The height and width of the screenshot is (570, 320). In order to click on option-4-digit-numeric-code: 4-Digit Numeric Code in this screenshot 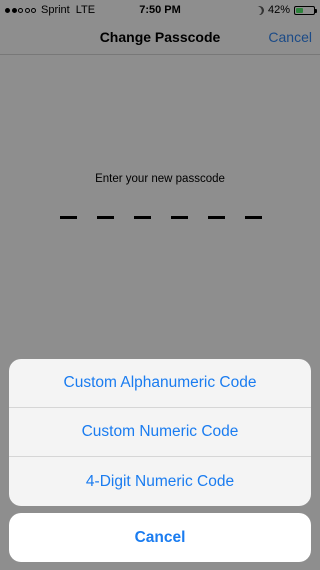, I will do `click(160, 481)`.